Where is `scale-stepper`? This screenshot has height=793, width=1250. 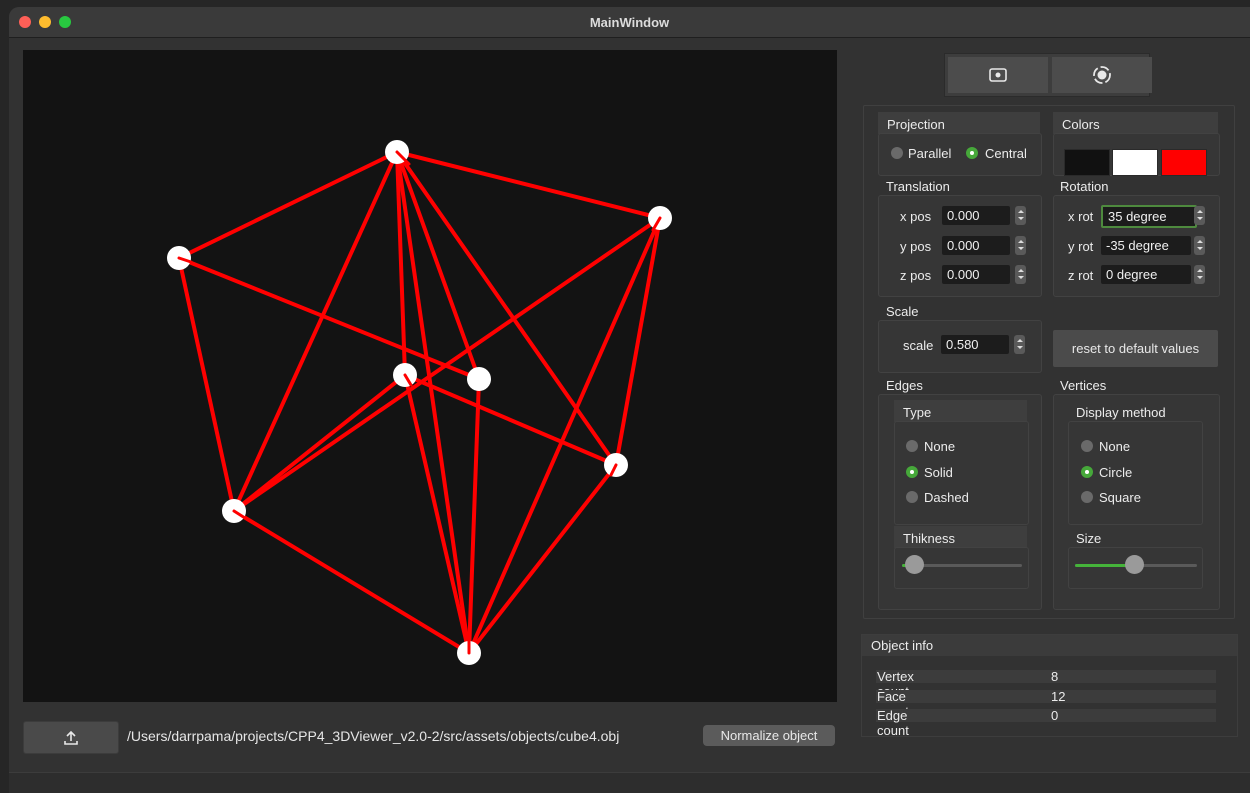 scale-stepper is located at coordinates (1019, 344).